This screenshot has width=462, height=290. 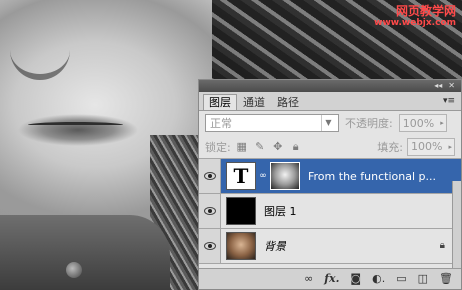 What do you see at coordinates (241, 246) in the screenshot?
I see `layer-thumbnail-photo` at bounding box center [241, 246].